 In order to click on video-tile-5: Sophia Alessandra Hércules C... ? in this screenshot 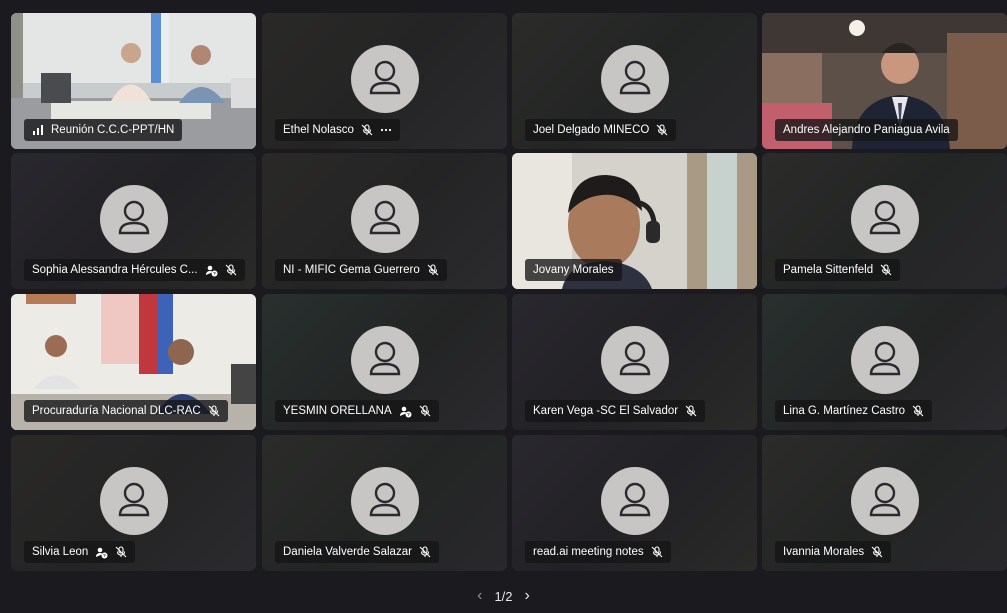, I will do `click(133, 221)`.